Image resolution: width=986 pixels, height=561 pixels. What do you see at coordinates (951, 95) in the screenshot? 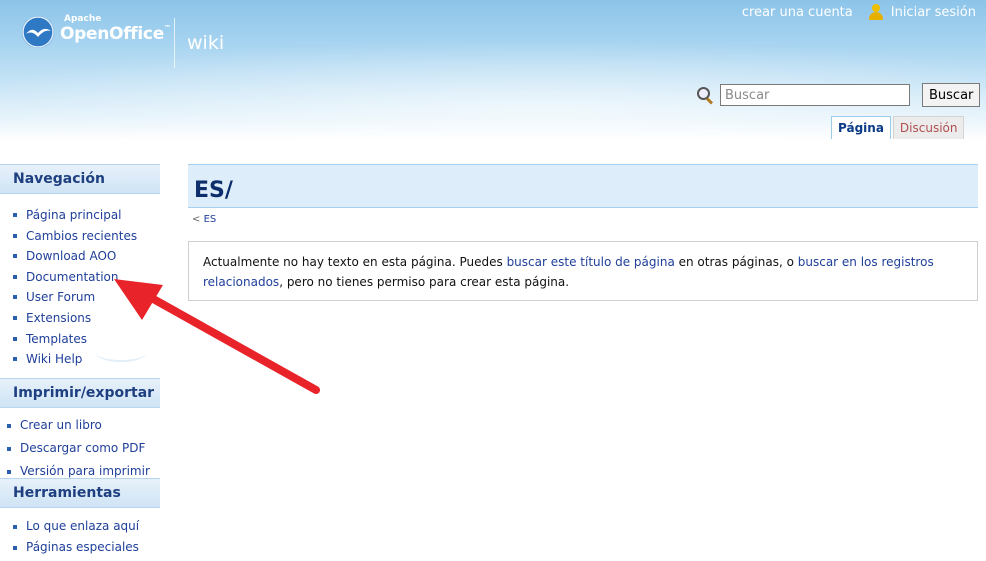
I see `search-button: Buscar` at bounding box center [951, 95].